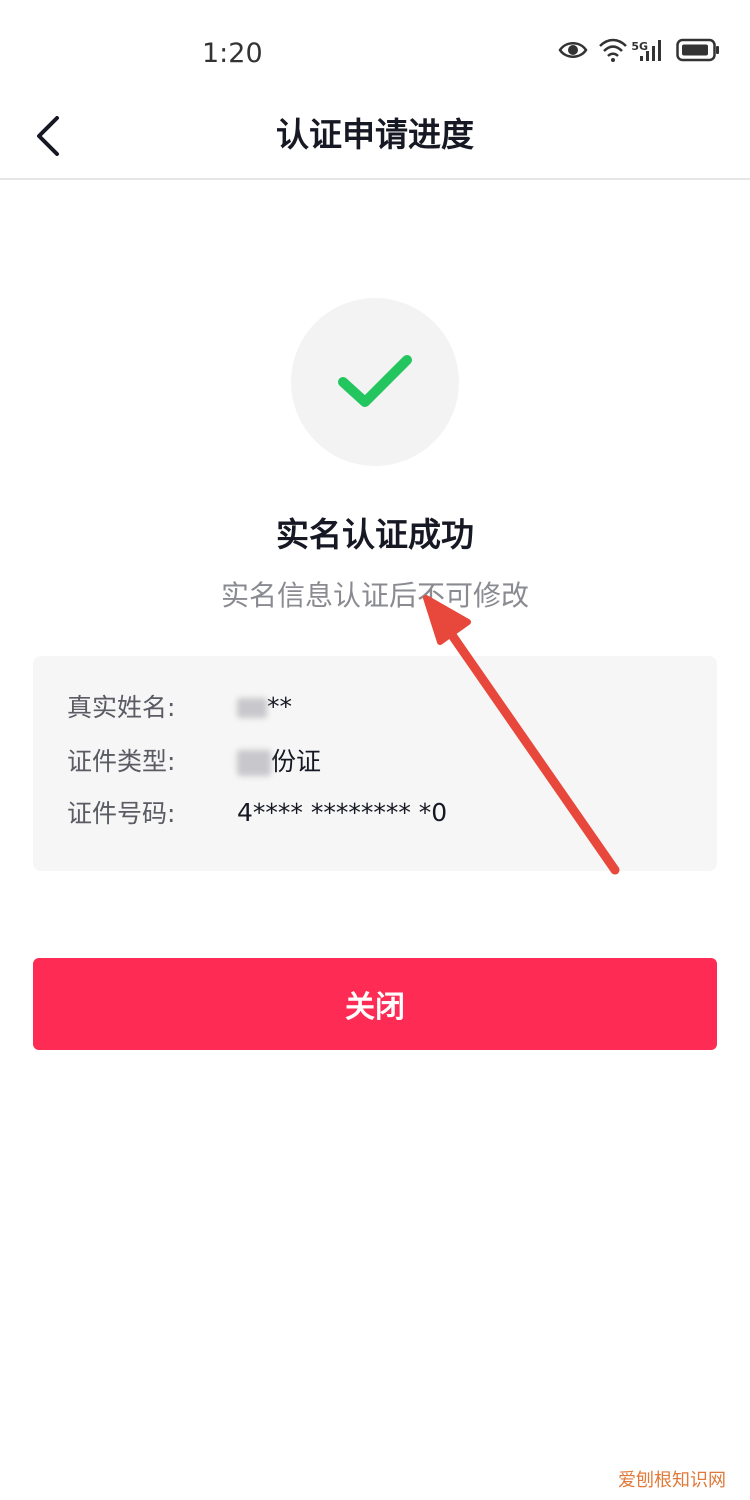 The image size is (750, 1500). I want to click on status-icons, so click(639, 50).